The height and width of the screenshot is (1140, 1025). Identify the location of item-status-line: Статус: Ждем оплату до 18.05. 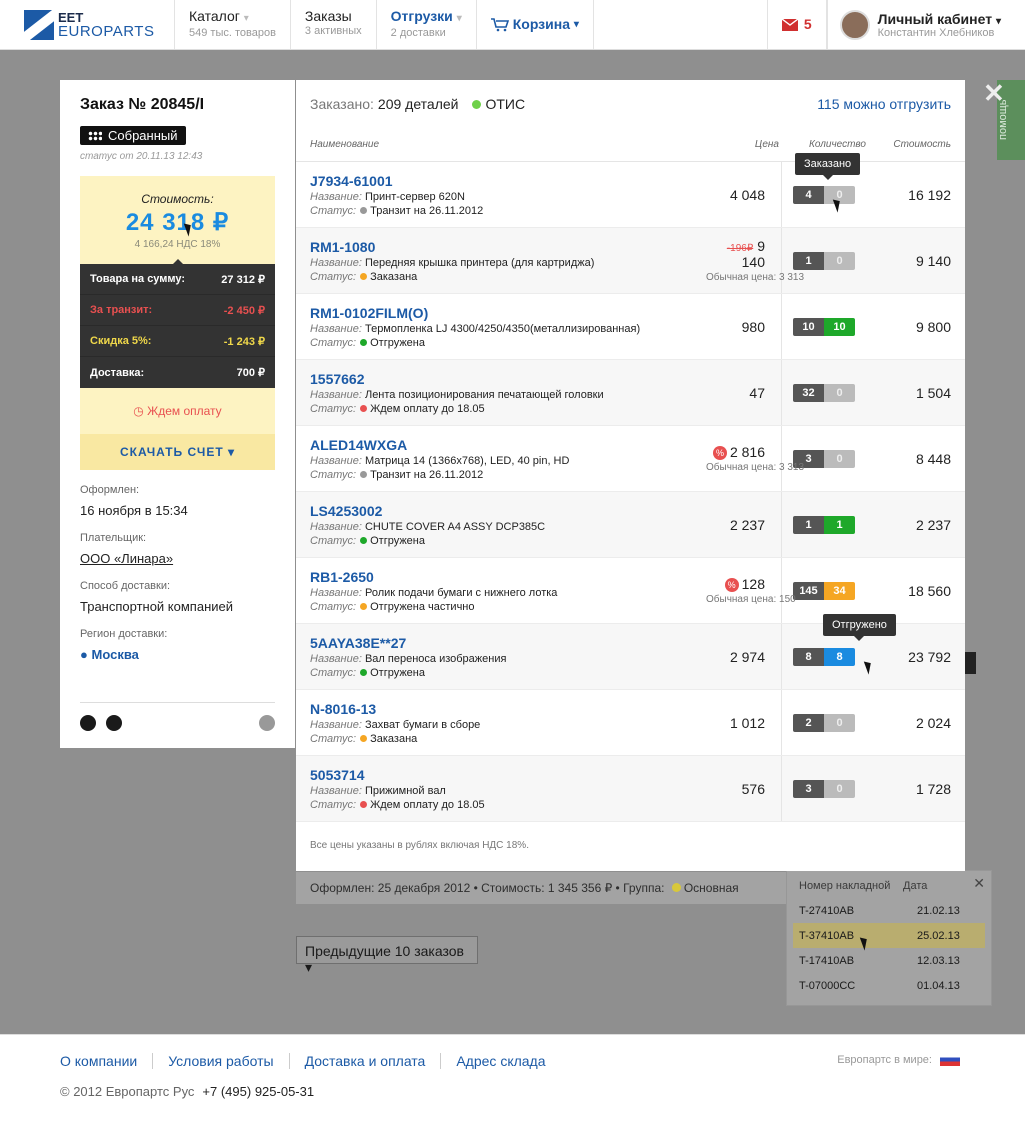
(508, 409).